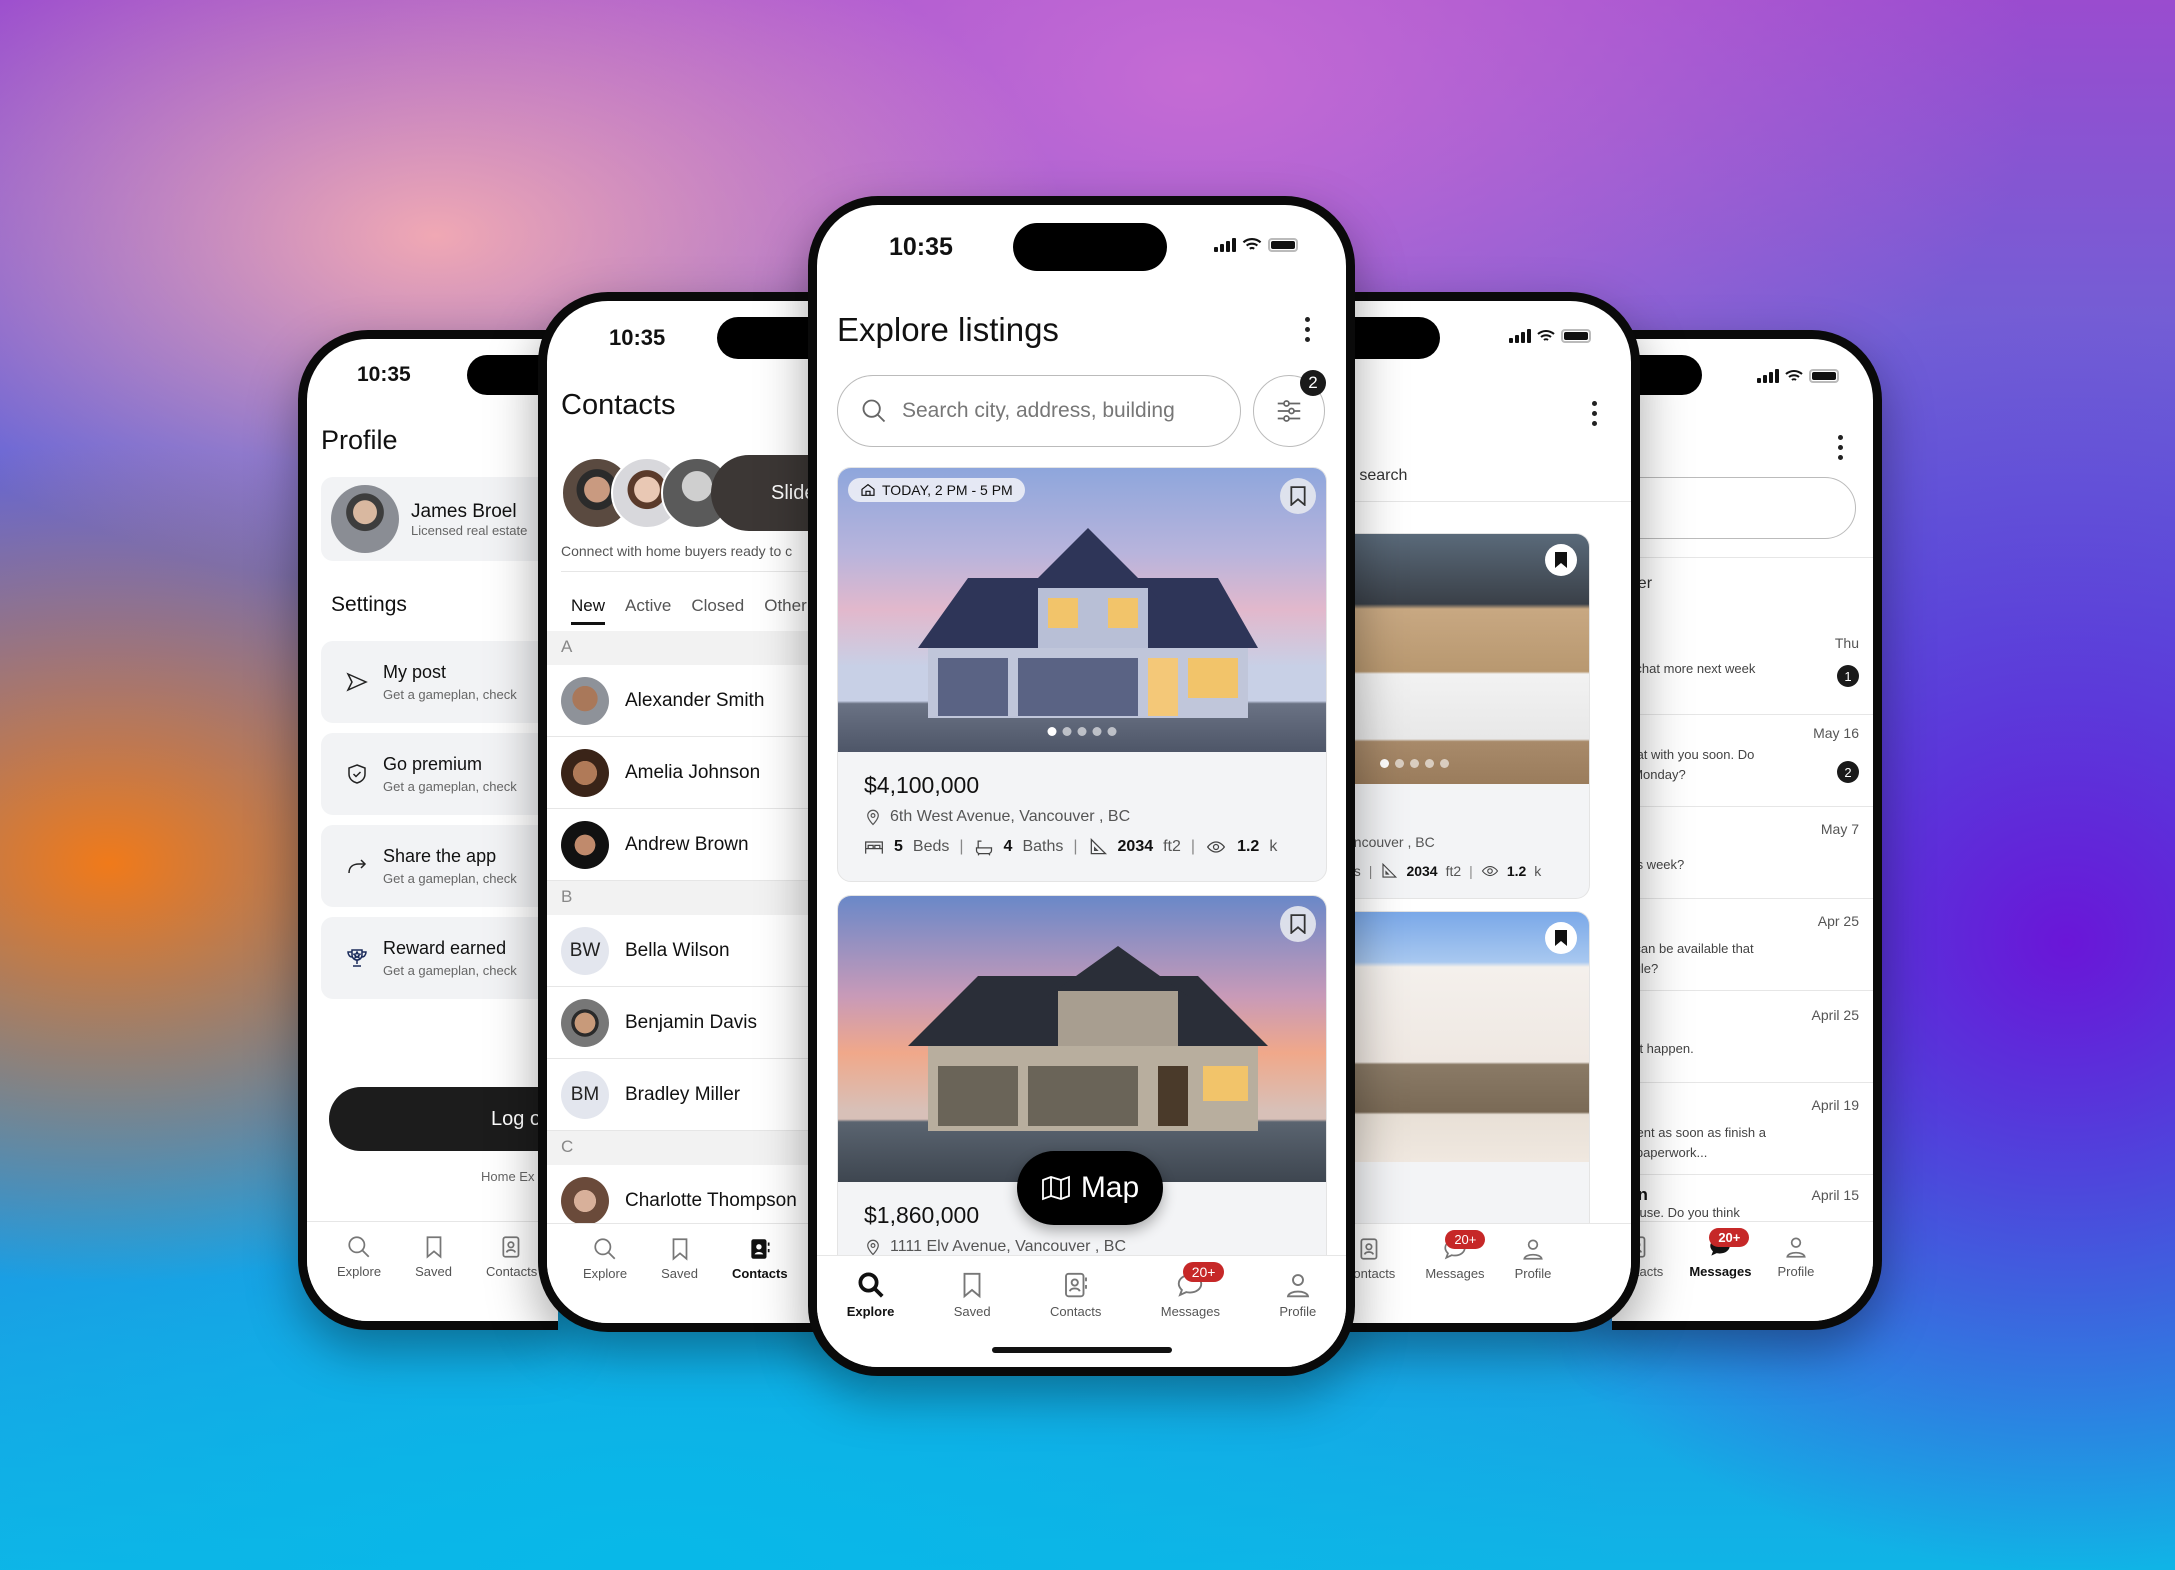  Describe the element at coordinates (1090, 1188) in the screenshot. I see `map-button: Map` at that location.